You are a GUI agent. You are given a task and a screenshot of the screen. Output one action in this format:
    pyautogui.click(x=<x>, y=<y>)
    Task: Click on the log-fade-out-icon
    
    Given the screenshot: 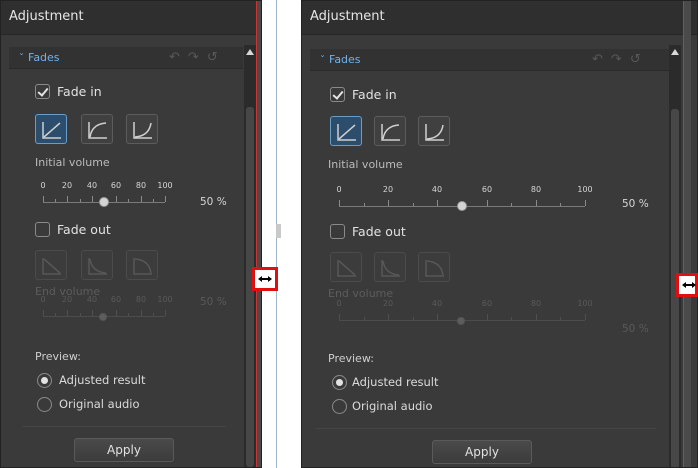 What is the action you would take?
    pyautogui.click(x=97, y=266)
    